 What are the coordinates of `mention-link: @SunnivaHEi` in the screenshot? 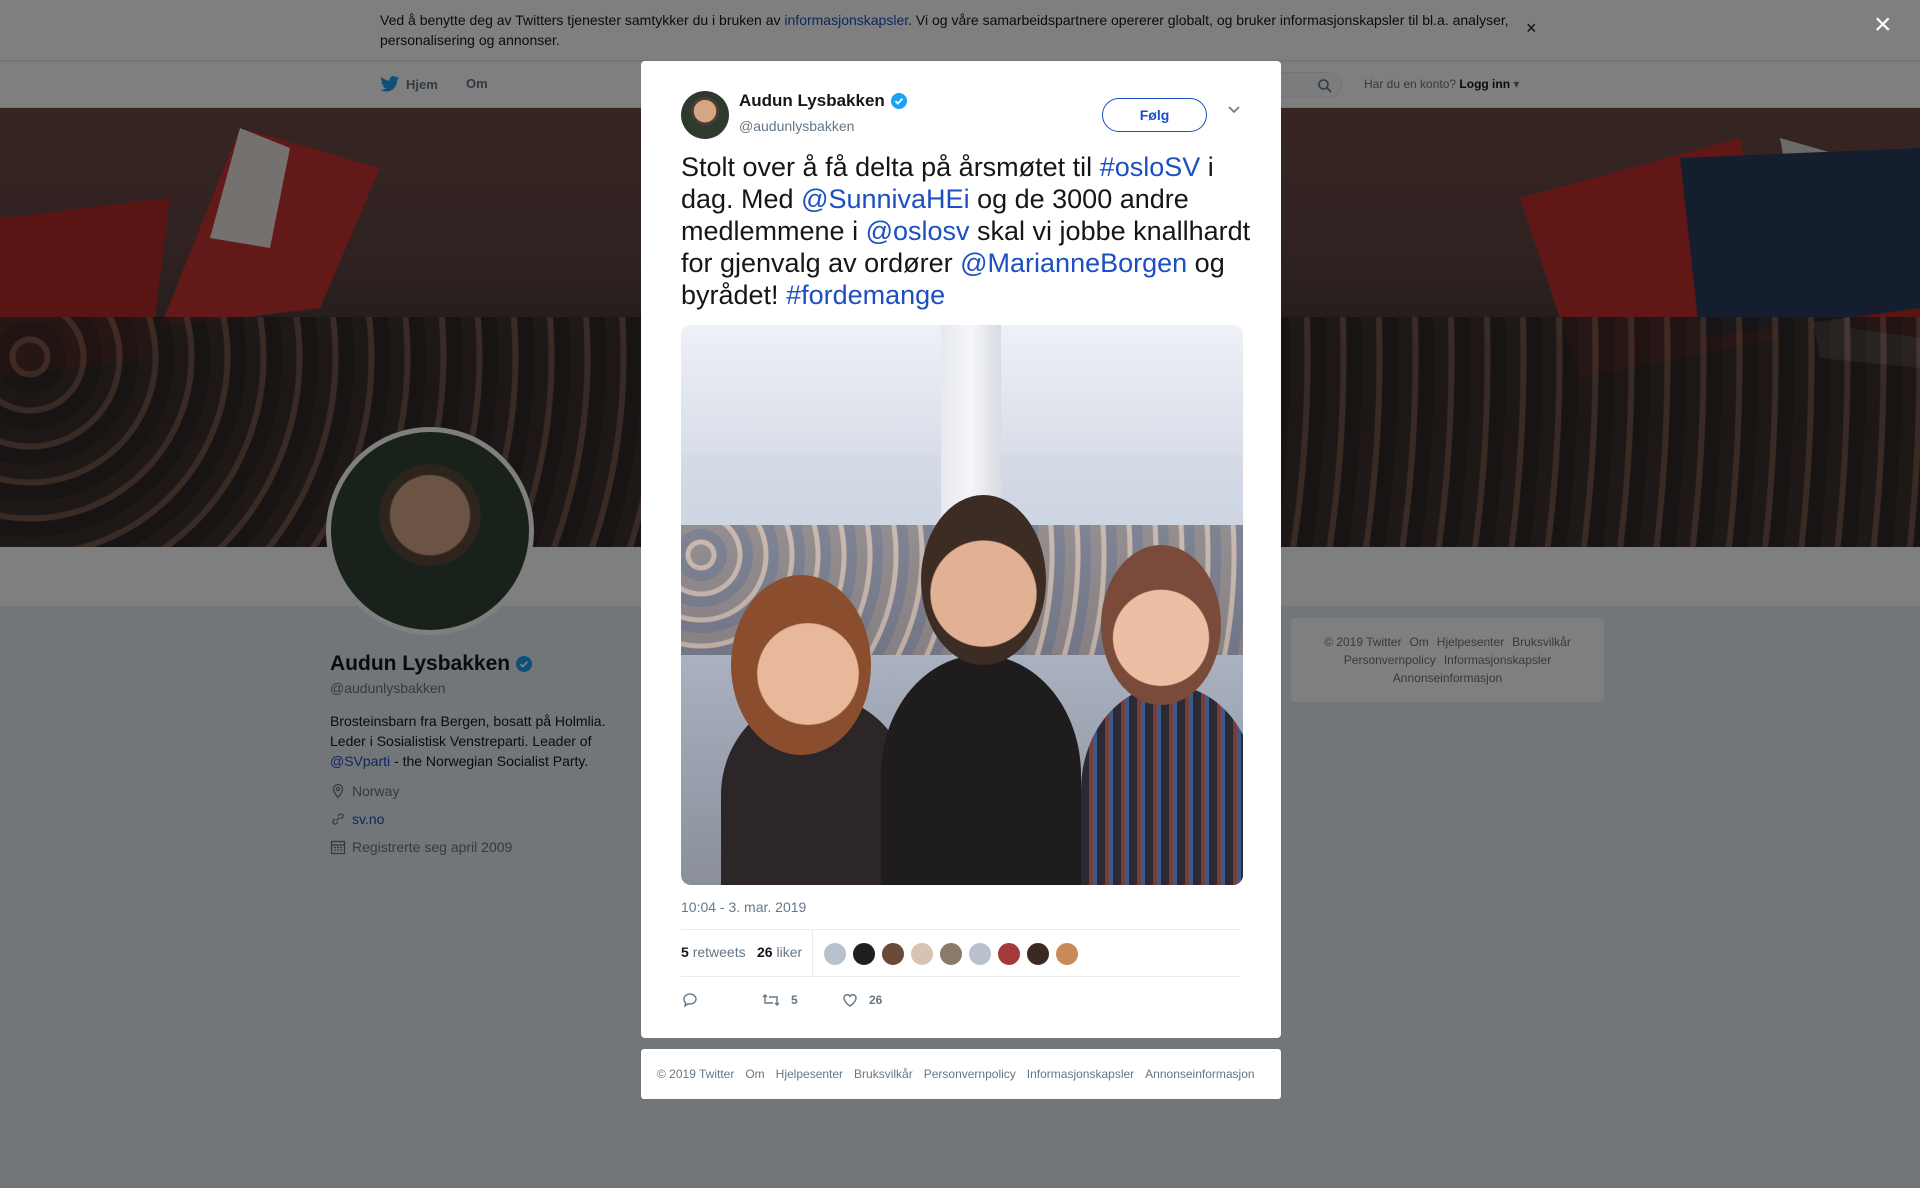 It's located at (885, 199).